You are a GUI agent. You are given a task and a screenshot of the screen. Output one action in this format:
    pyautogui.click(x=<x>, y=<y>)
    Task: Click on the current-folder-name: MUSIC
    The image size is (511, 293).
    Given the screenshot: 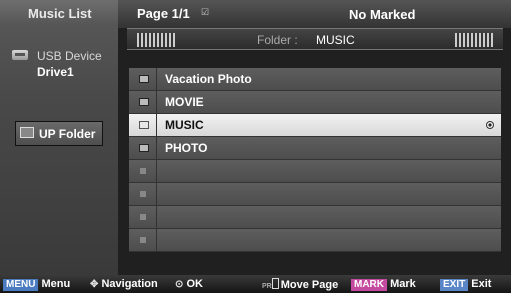 What is the action you would take?
    pyautogui.click(x=335, y=40)
    